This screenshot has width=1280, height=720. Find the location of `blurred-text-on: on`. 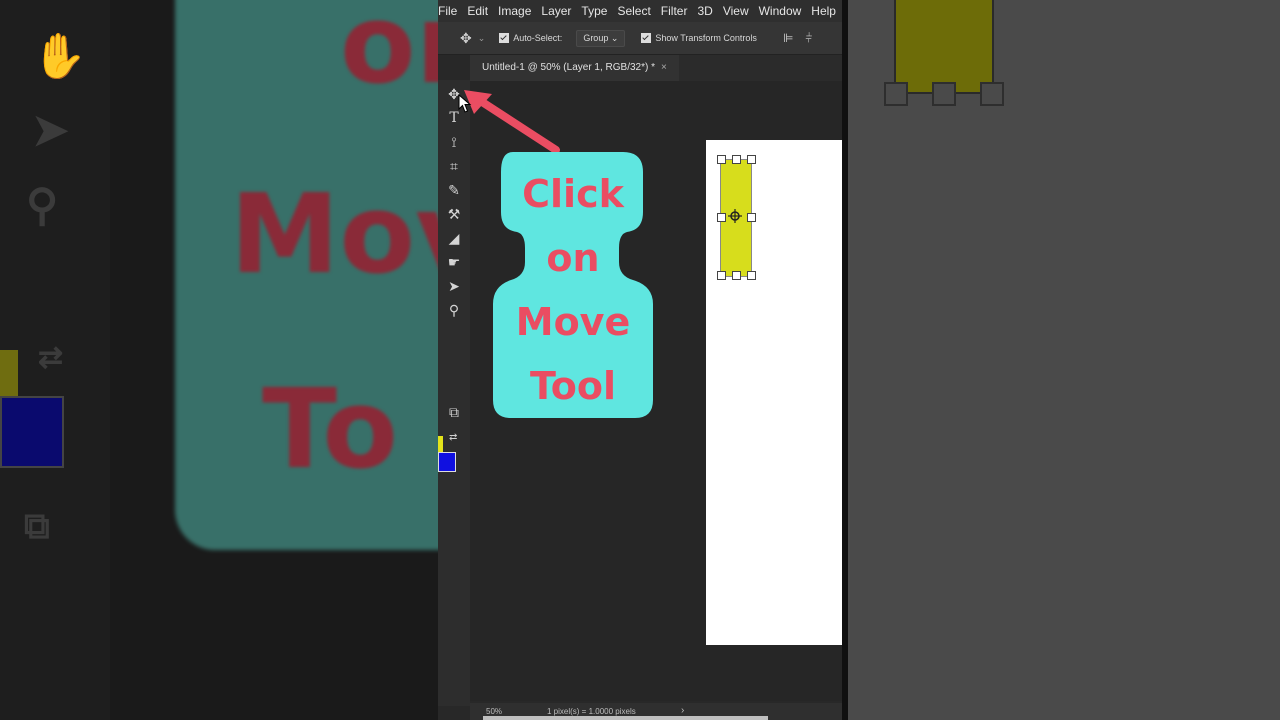

blurred-text-on: on is located at coordinates (389, 54).